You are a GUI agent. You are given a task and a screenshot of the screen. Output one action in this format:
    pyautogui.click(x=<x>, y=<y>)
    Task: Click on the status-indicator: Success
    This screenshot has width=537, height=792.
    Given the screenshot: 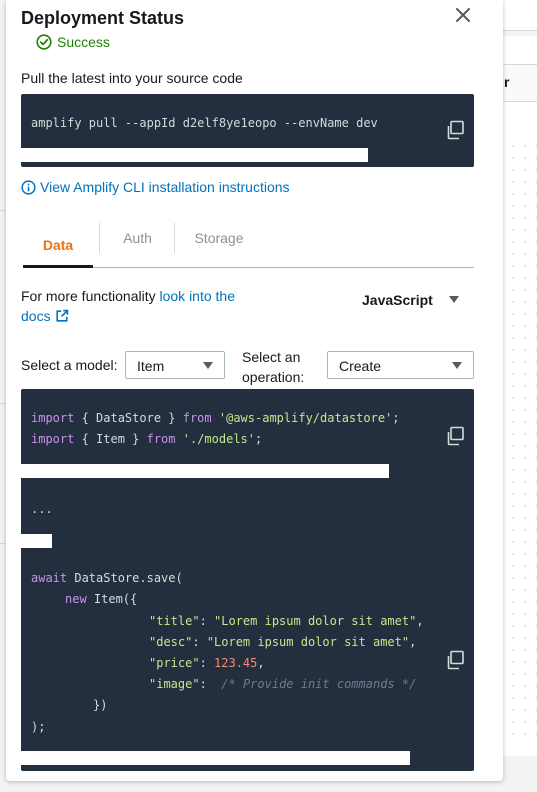 What is the action you would take?
    pyautogui.click(x=73, y=42)
    